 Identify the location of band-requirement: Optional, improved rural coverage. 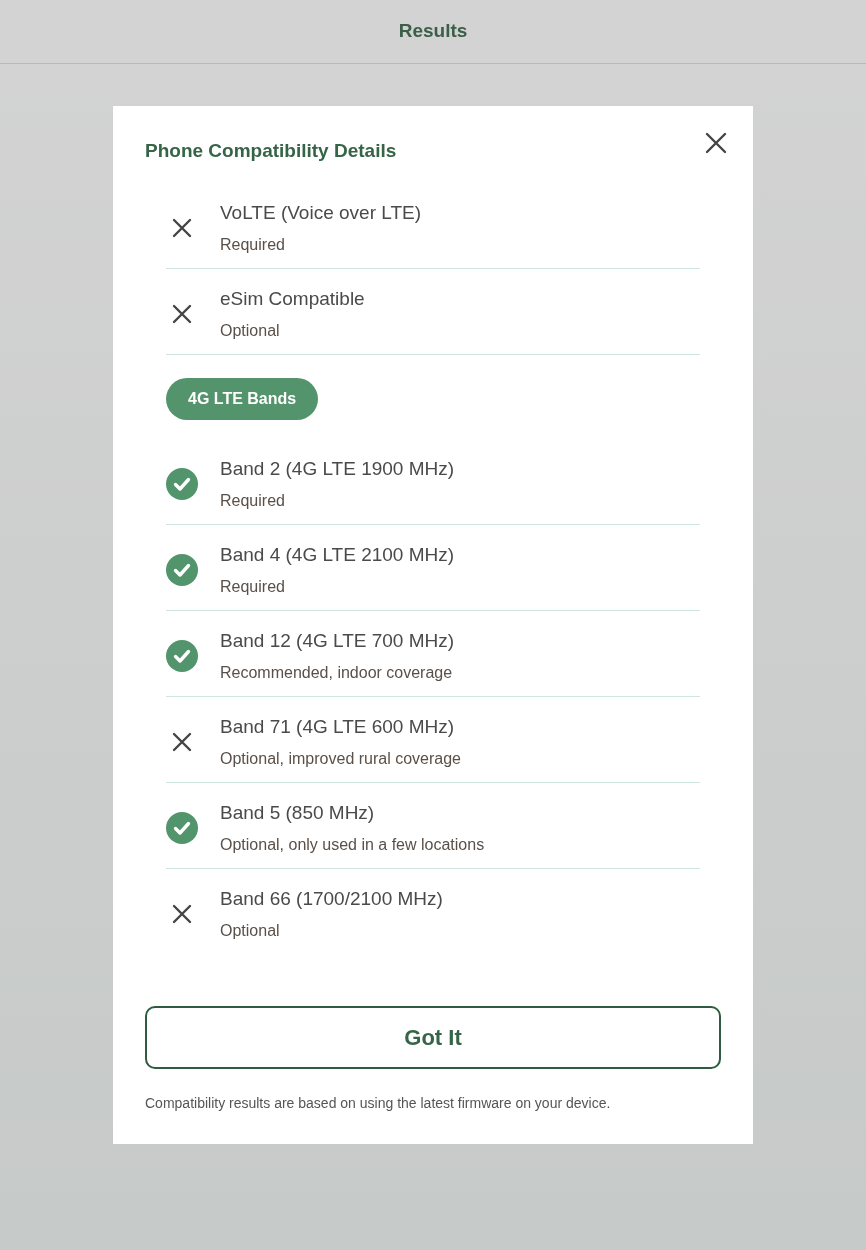
(340, 759).